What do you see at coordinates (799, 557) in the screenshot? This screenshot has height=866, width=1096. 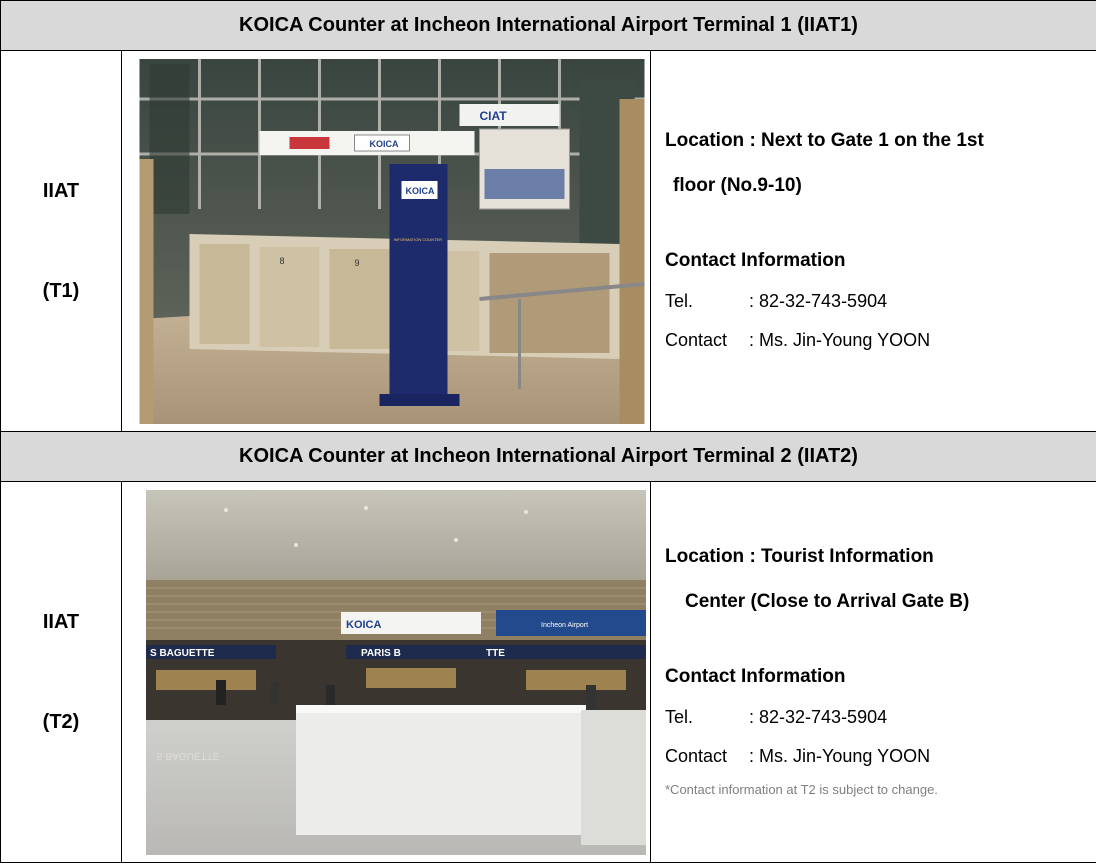 I see `location-line: Location : Tourist Information` at bounding box center [799, 557].